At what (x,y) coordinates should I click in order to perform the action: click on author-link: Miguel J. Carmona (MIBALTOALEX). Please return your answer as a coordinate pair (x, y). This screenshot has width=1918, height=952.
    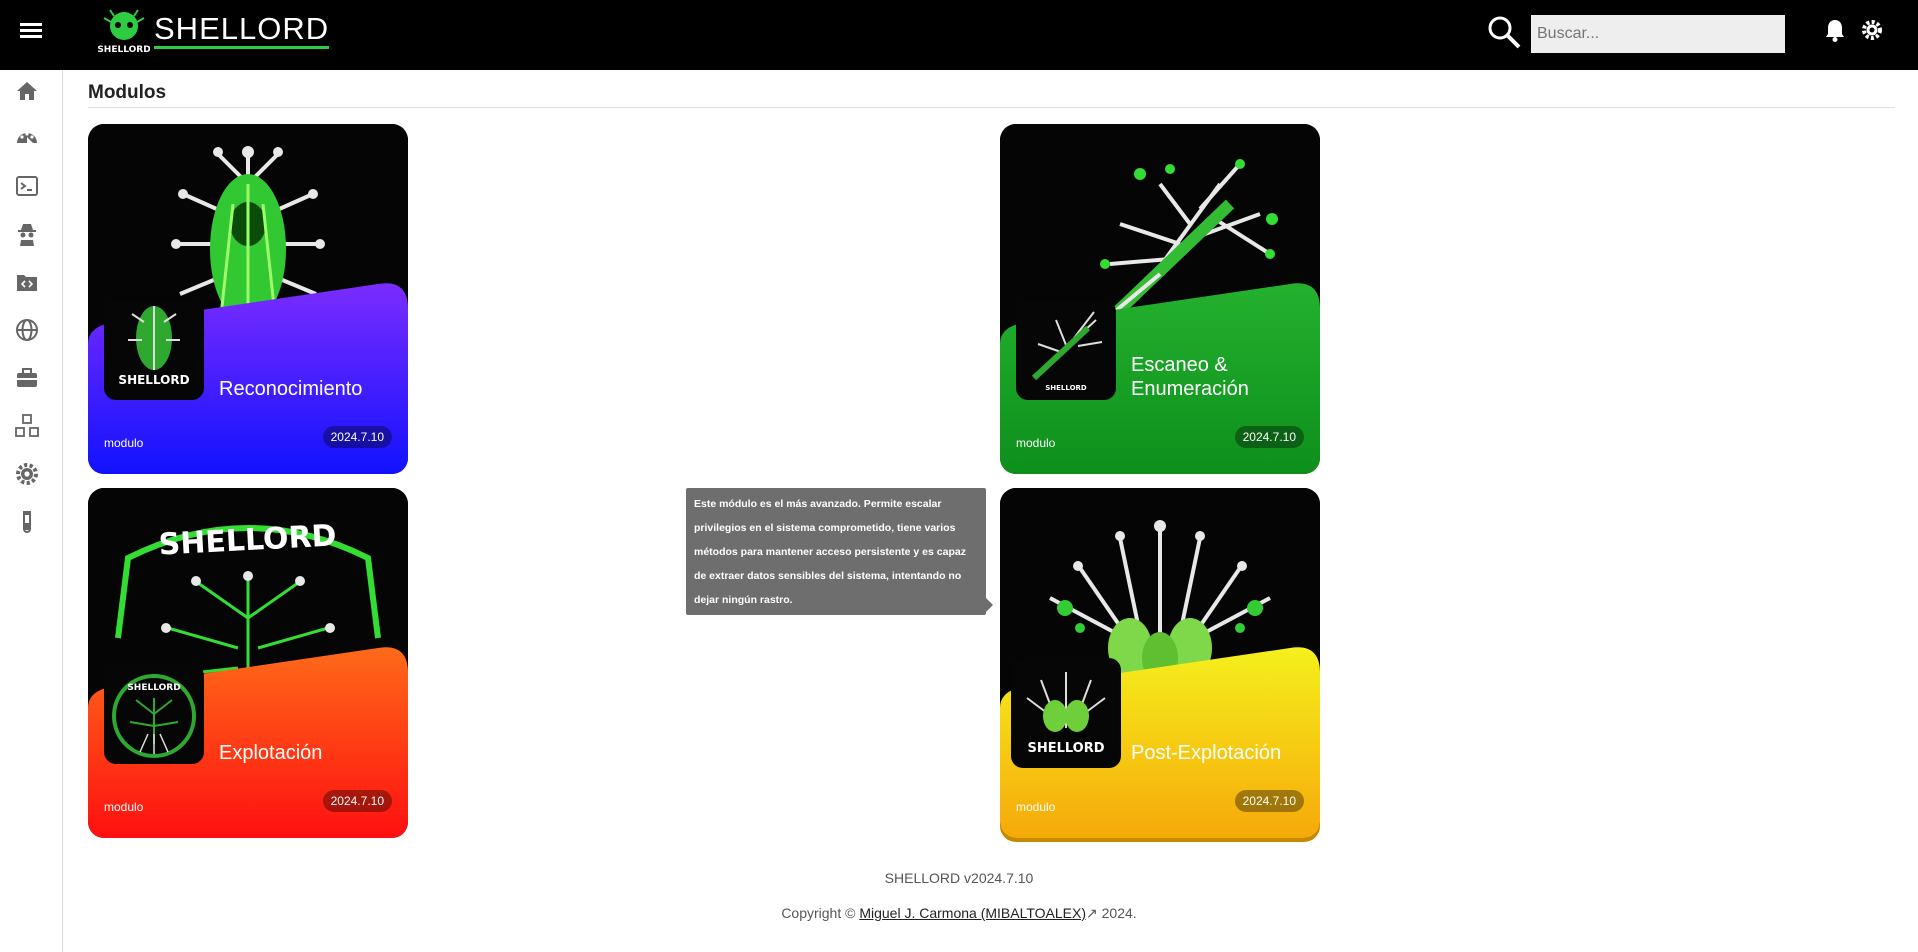
    Looking at the image, I should click on (972, 913).